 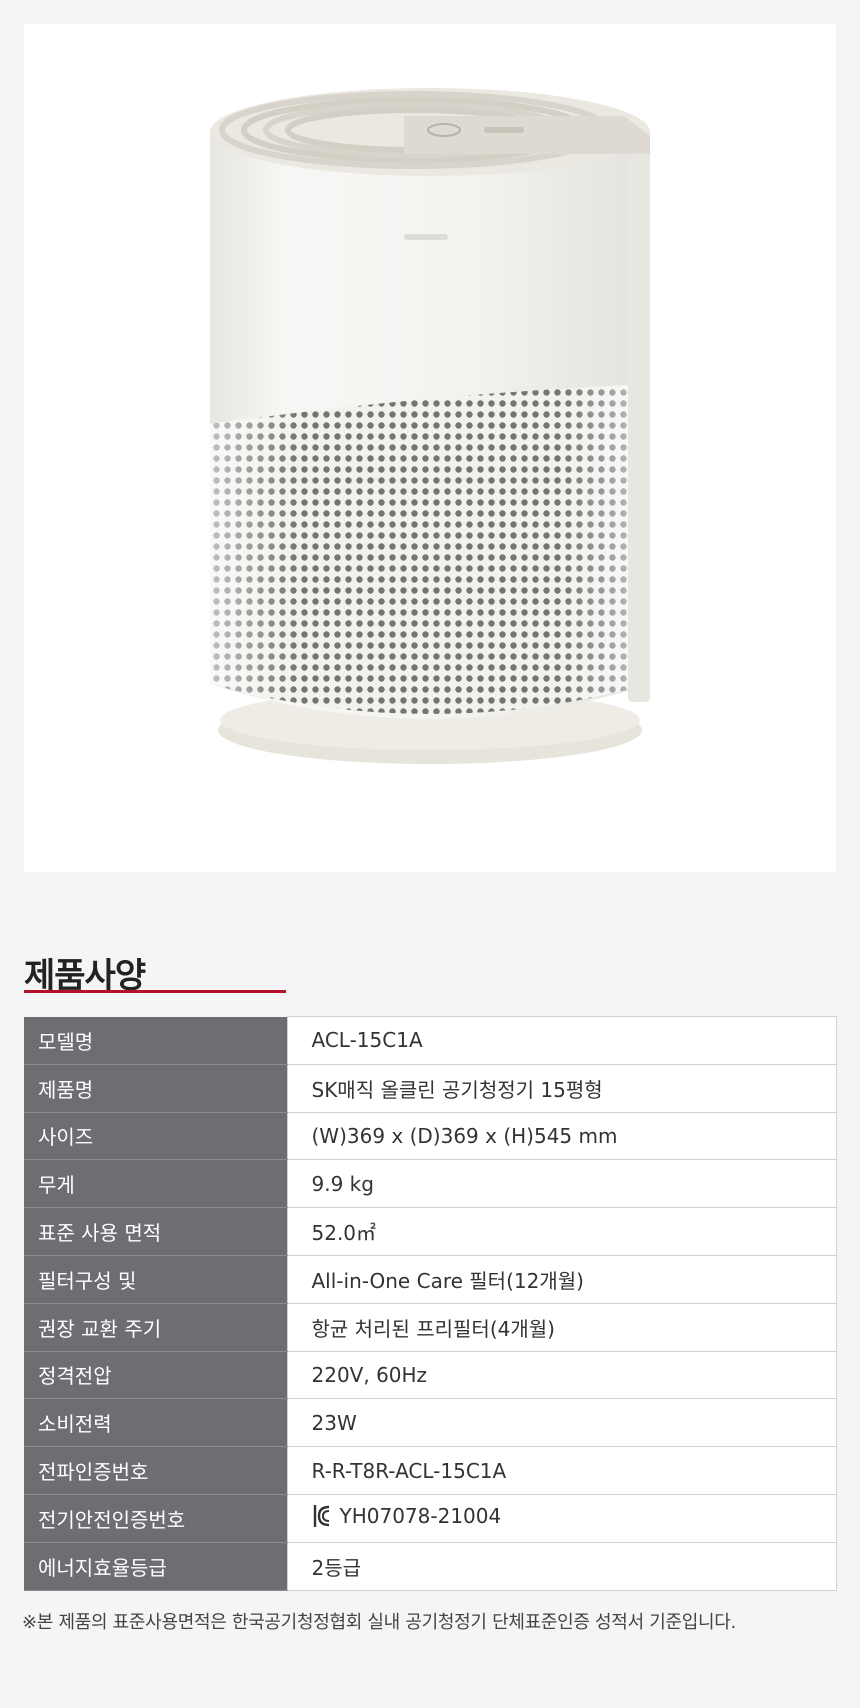 I want to click on spec-label: 전파인증번호, so click(x=155, y=1470).